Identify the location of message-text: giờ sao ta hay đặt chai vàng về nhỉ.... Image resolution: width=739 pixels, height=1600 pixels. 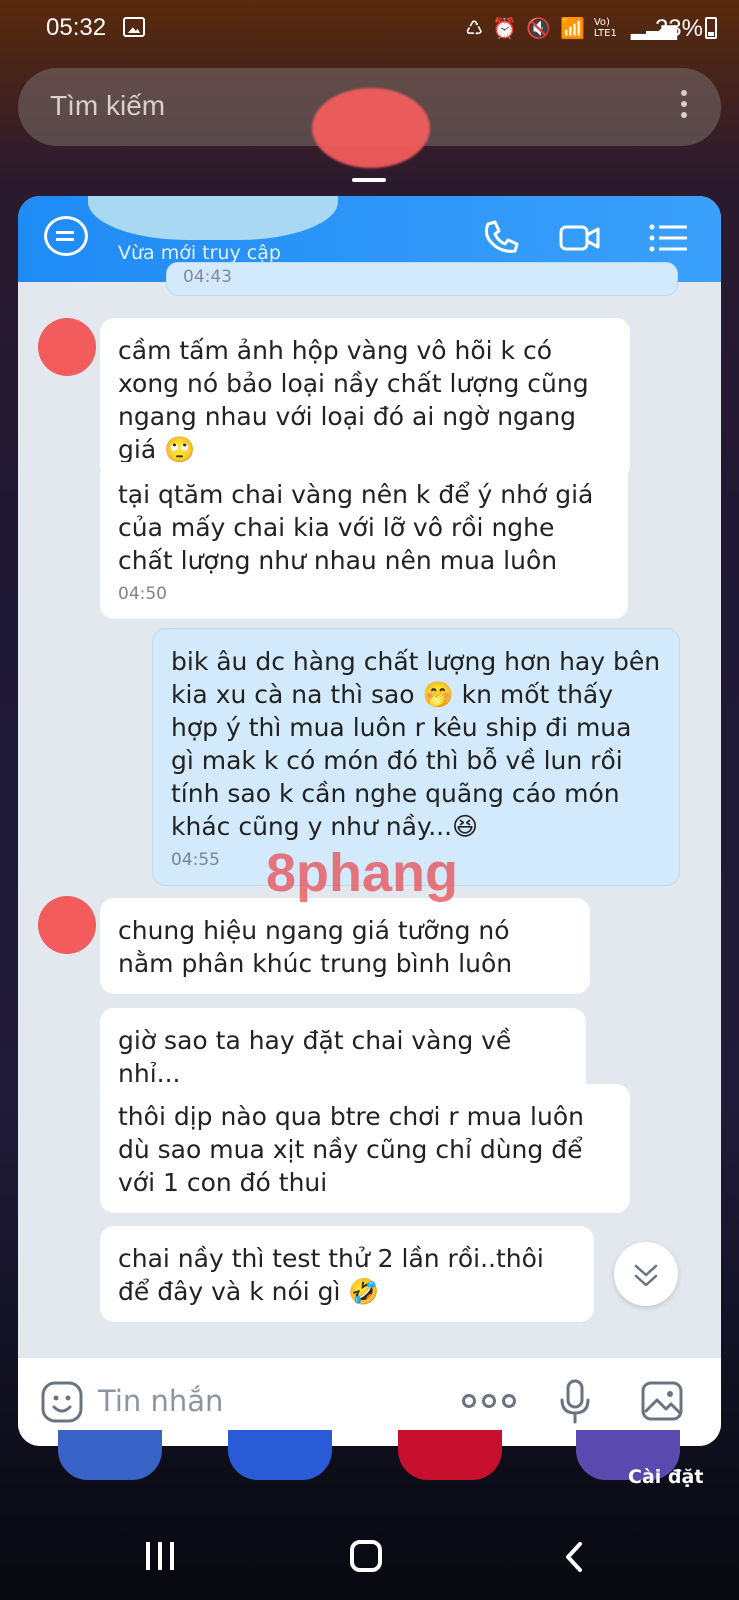
(315, 1057).